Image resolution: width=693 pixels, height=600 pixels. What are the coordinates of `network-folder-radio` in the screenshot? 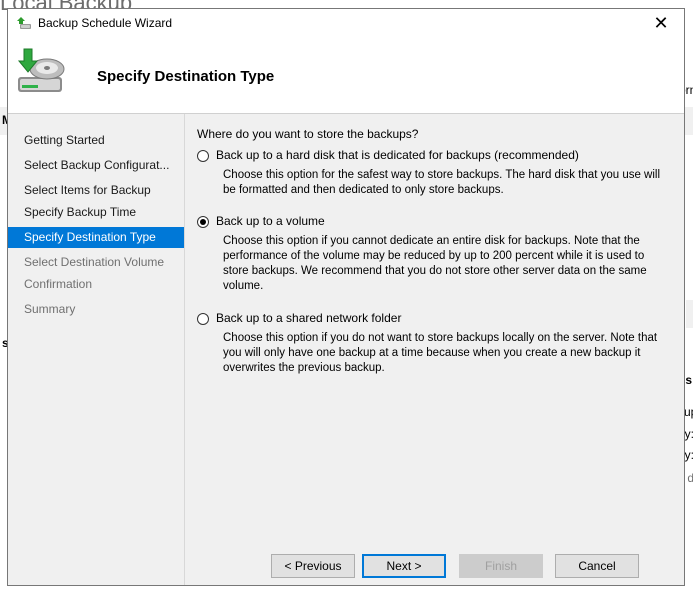 It's located at (203, 319).